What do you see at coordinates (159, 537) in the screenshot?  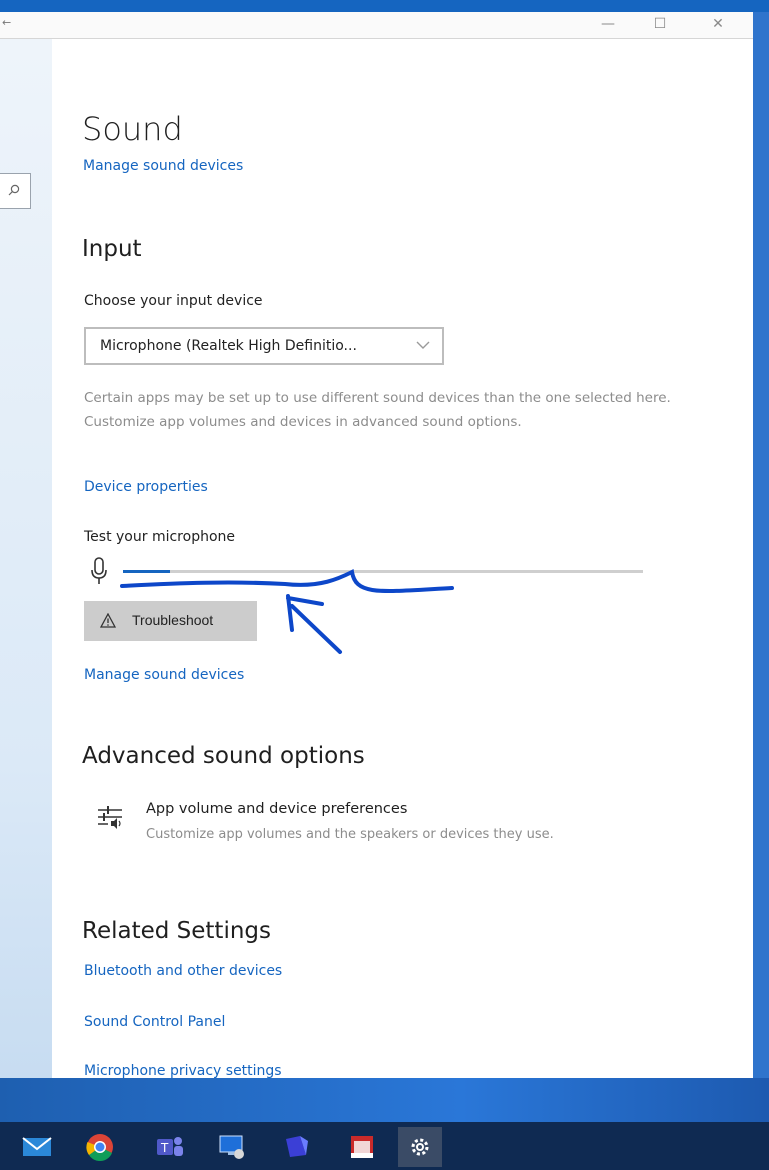 I see `test-microphone-label: Test your microphone` at bounding box center [159, 537].